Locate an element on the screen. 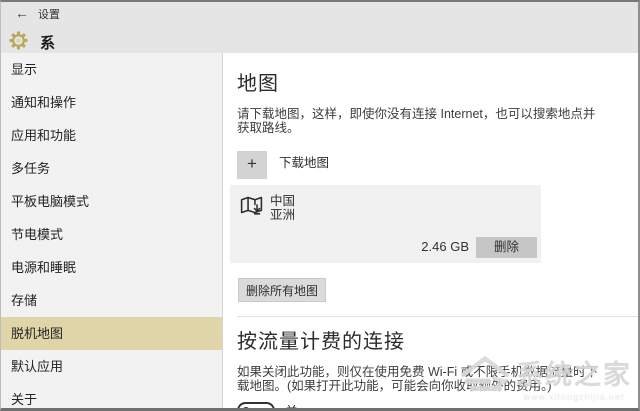 The height and width of the screenshot is (411, 640). app-title: 设置 is located at coordinates (49, 15).